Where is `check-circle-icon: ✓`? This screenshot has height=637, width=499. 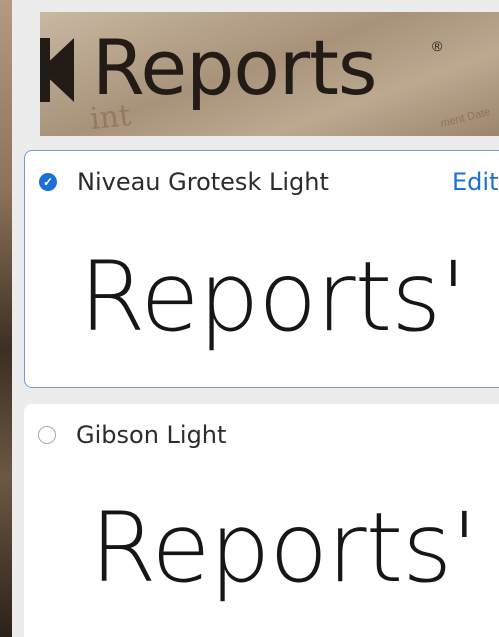
check-circle-icon: ✓ is located at coordinates (48, 182).